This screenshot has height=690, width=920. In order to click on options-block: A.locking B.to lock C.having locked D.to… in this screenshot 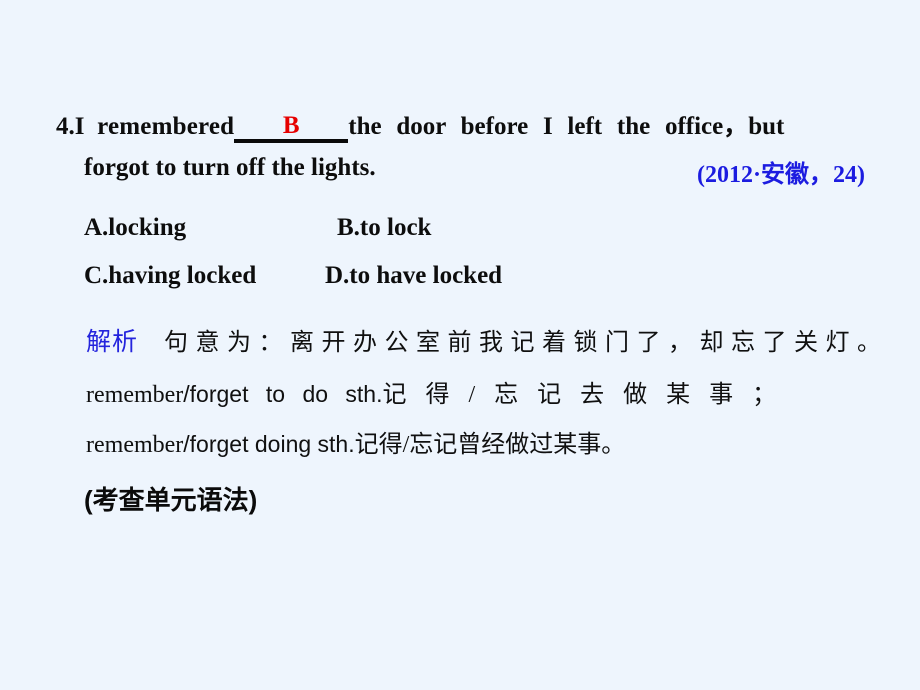, I will do `click(434, 262)`.